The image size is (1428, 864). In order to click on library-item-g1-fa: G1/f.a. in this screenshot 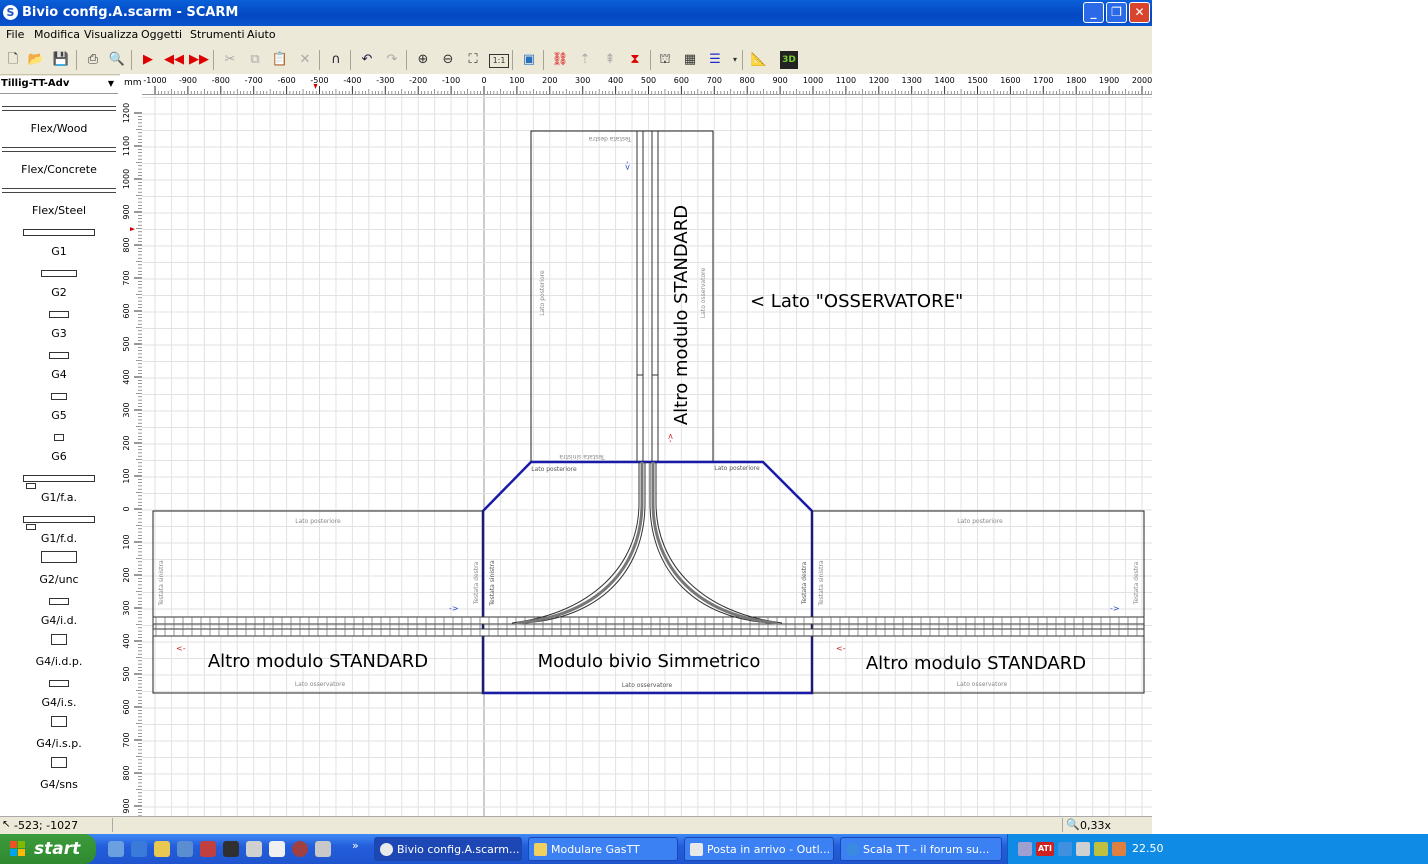, I will do `click(59, 497)`.